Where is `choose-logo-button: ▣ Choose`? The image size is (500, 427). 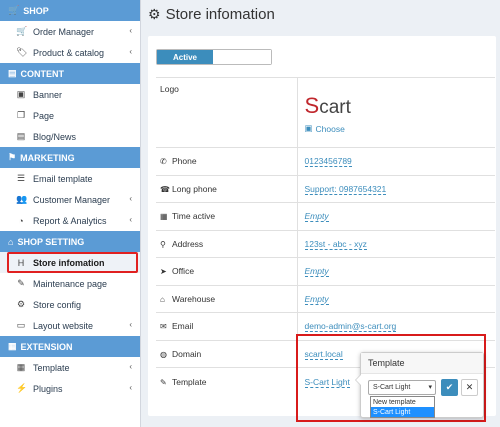
choose-logo-button: ▣ Choose is located at coordinates (400, 128).